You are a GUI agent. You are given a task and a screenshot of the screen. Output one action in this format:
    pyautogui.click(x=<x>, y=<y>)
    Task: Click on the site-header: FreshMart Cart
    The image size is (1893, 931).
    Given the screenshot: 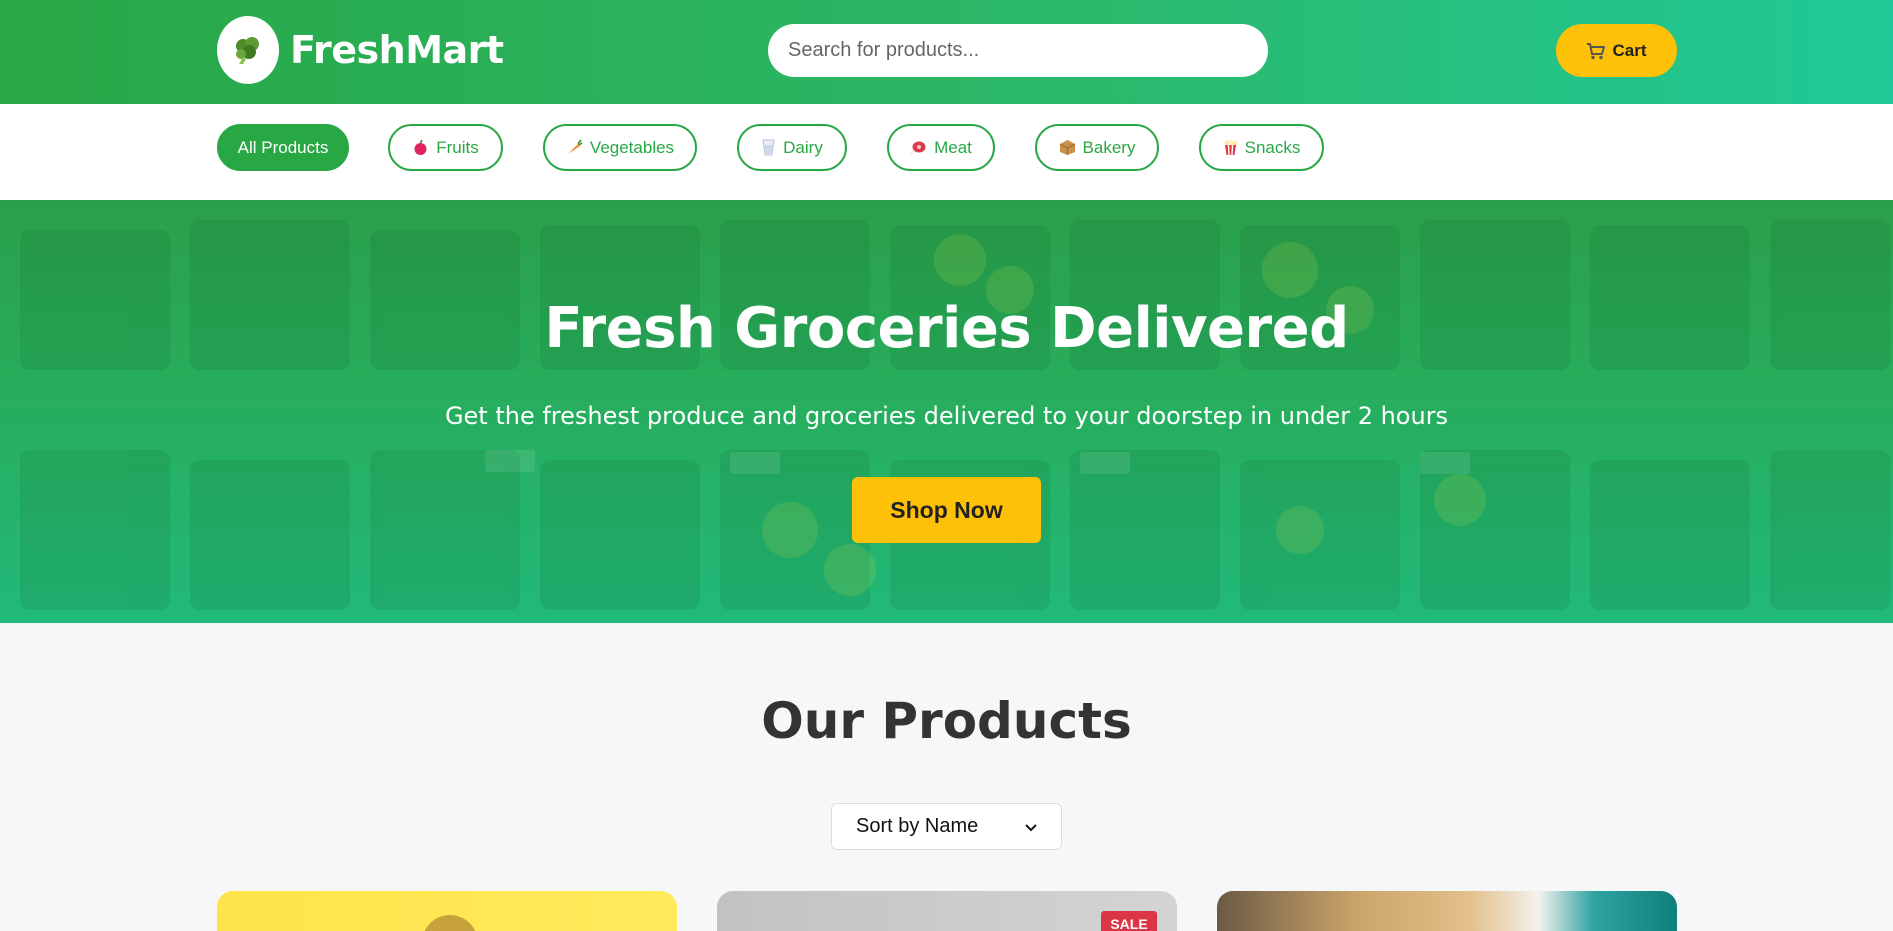 What is the action you would take?
    pyautogui.click(x=946, y=52)
    